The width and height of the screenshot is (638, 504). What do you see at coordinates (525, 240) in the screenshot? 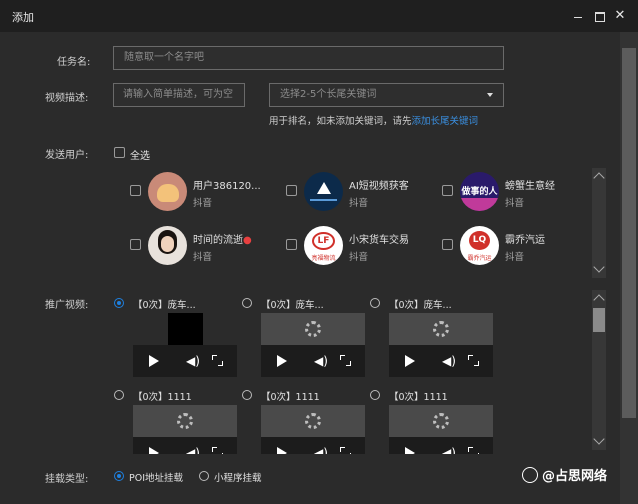
I see `user-name: 霸乔汽运` at bounding box center [525, 240].